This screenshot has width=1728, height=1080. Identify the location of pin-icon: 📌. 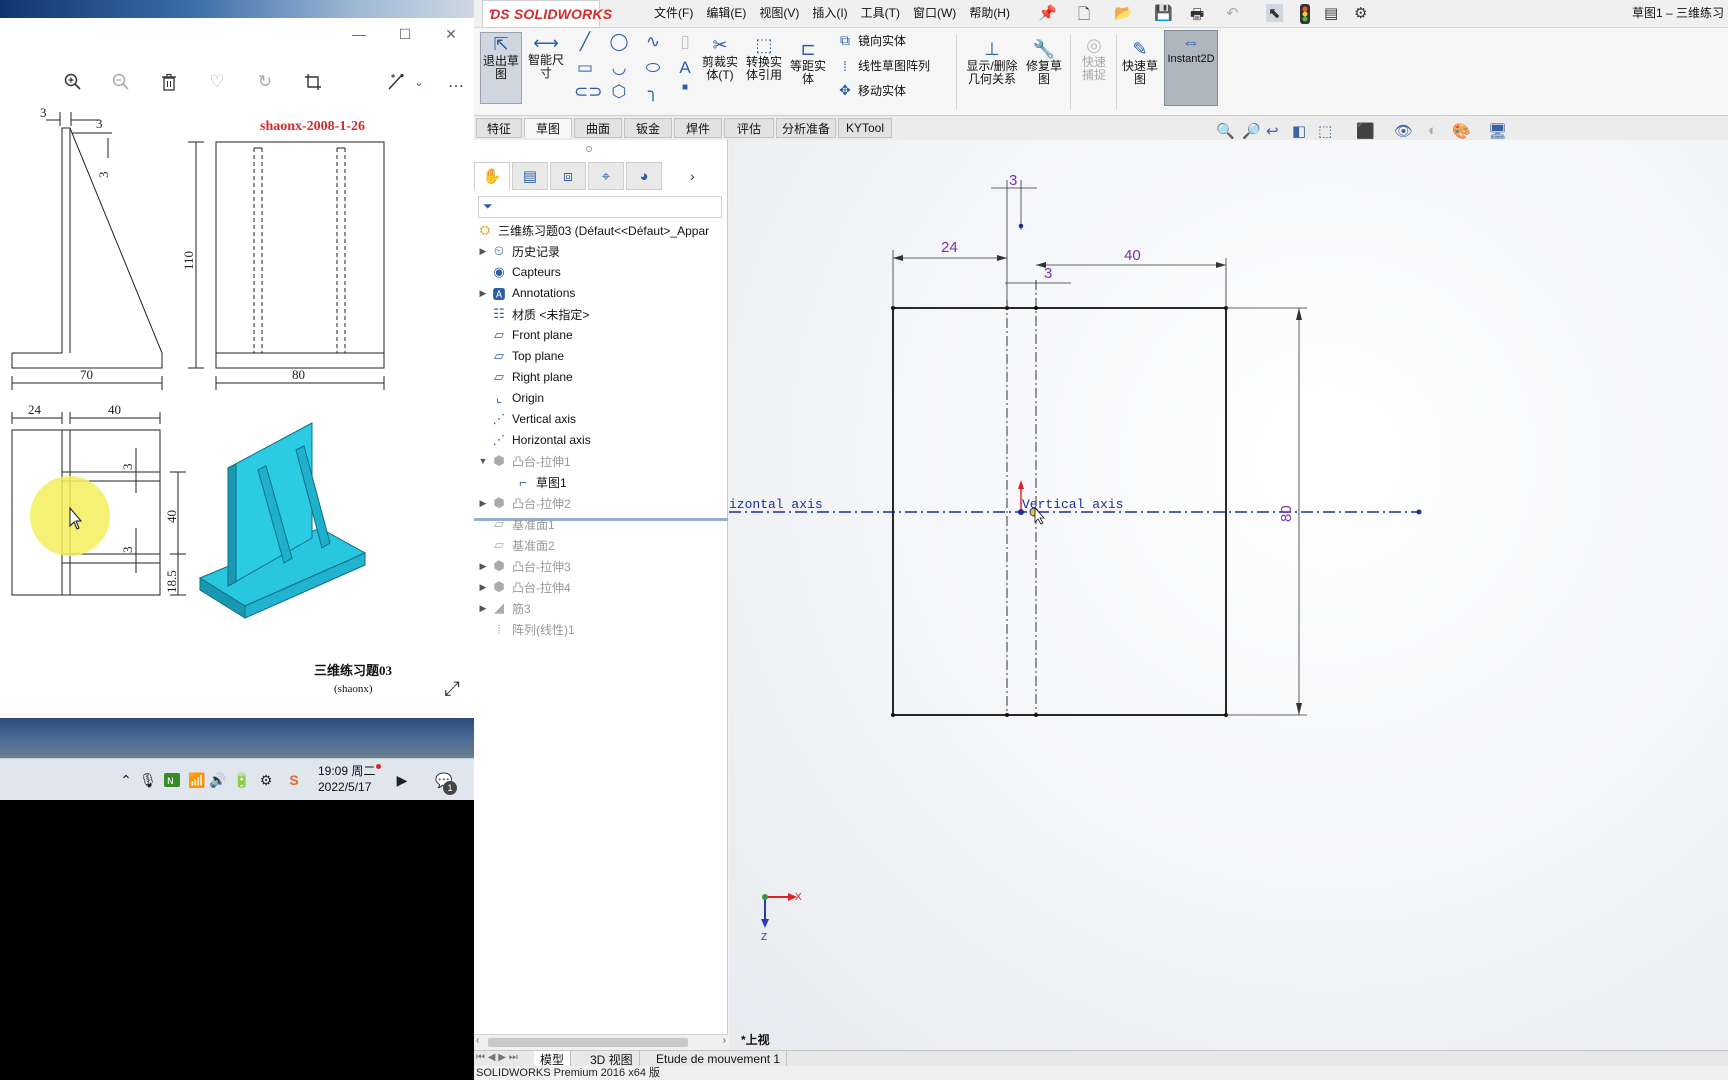
(1047, 13).